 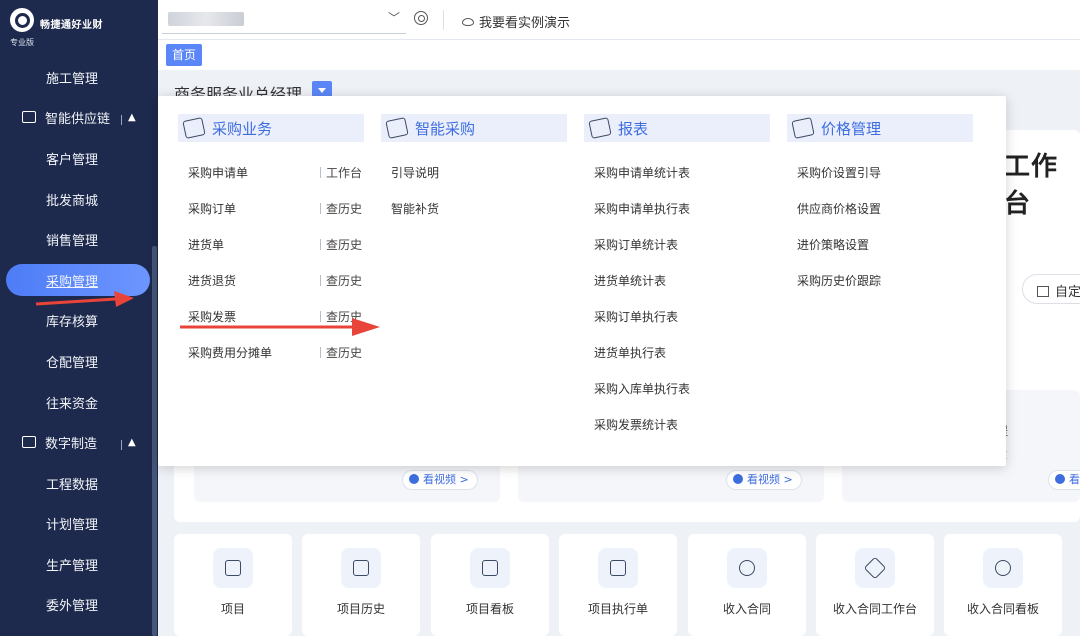 I want to click on menu-item-label: 采购历史价跟踪, so click(x=839, y=280).